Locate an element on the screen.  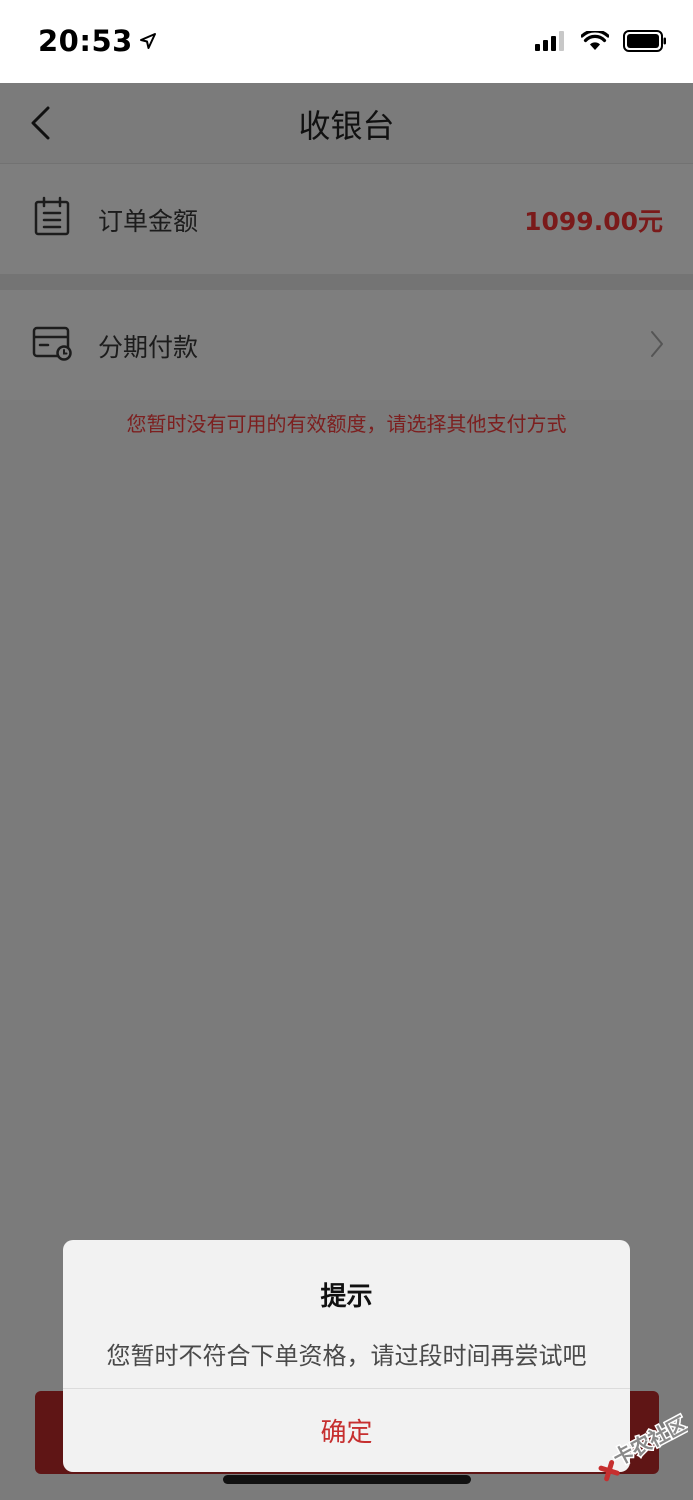
location-arrow-icon is located at coordinates (147, 41).